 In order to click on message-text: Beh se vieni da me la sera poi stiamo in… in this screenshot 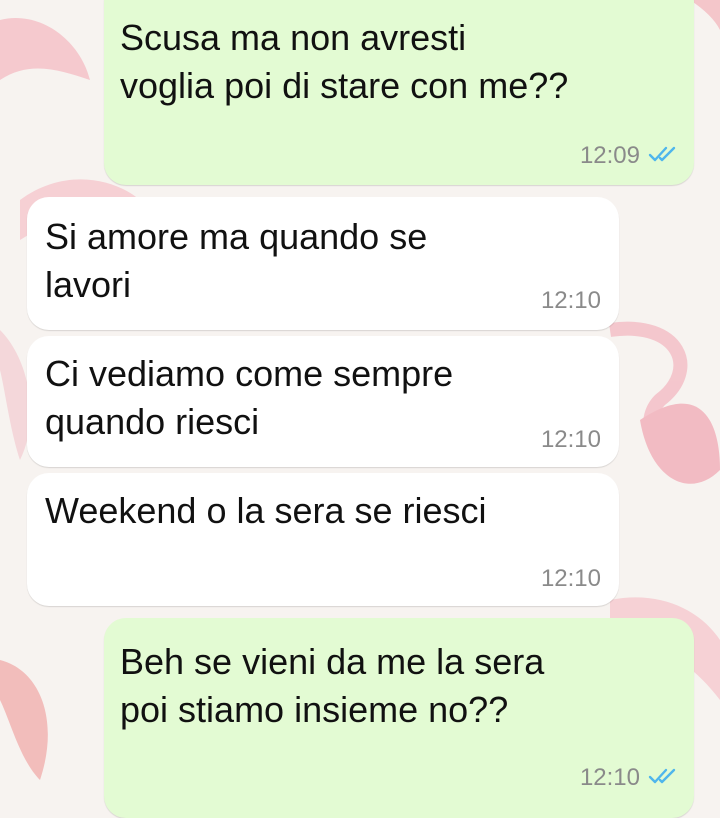, I will do `click(332, 685)`.